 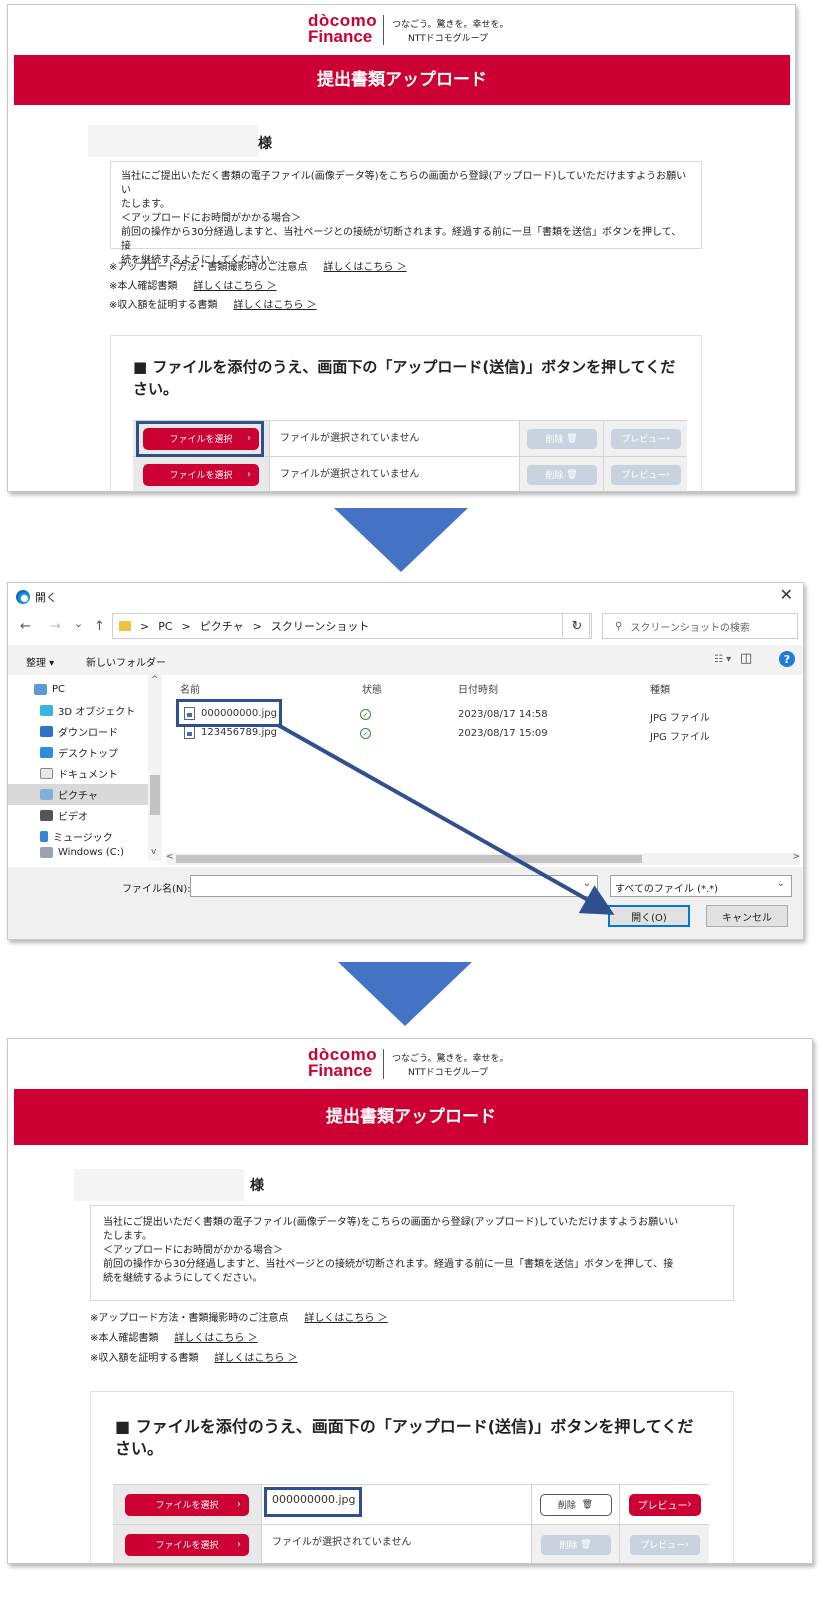 What do you see at coordinates (680, 737) in the screenshot?
I see `file-type: JPG ファイル` at bounding box center [680, 737].